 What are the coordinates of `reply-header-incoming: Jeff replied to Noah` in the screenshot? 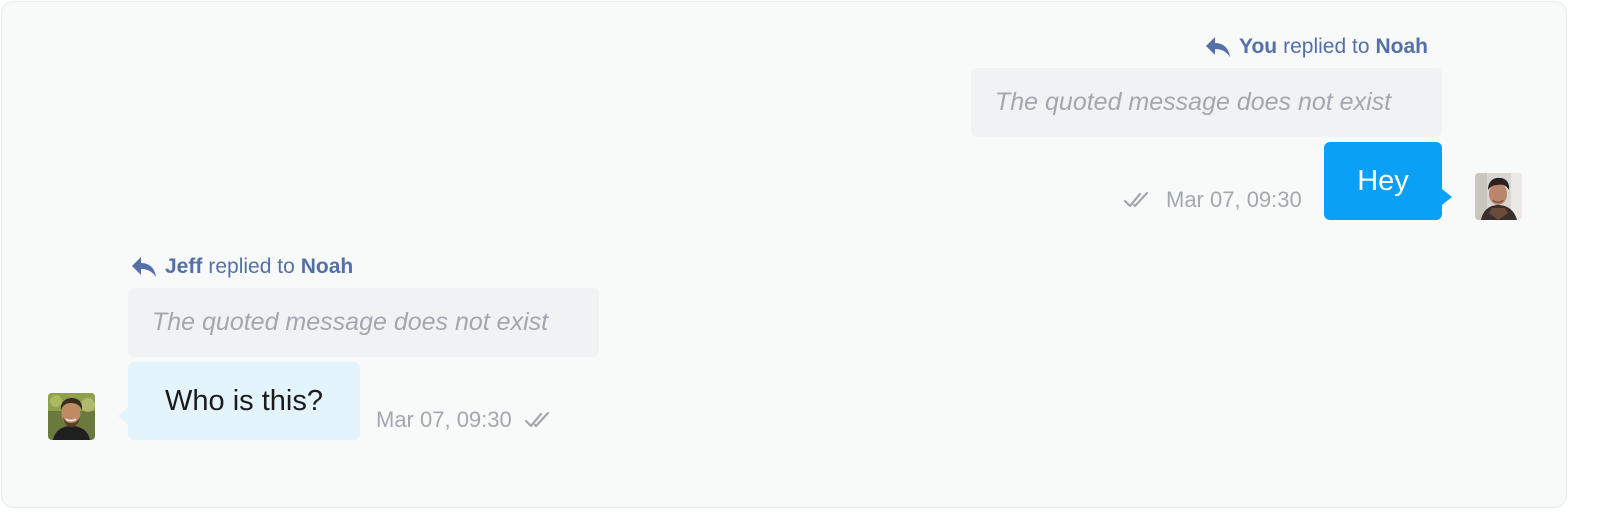 It's located at (242, 267).